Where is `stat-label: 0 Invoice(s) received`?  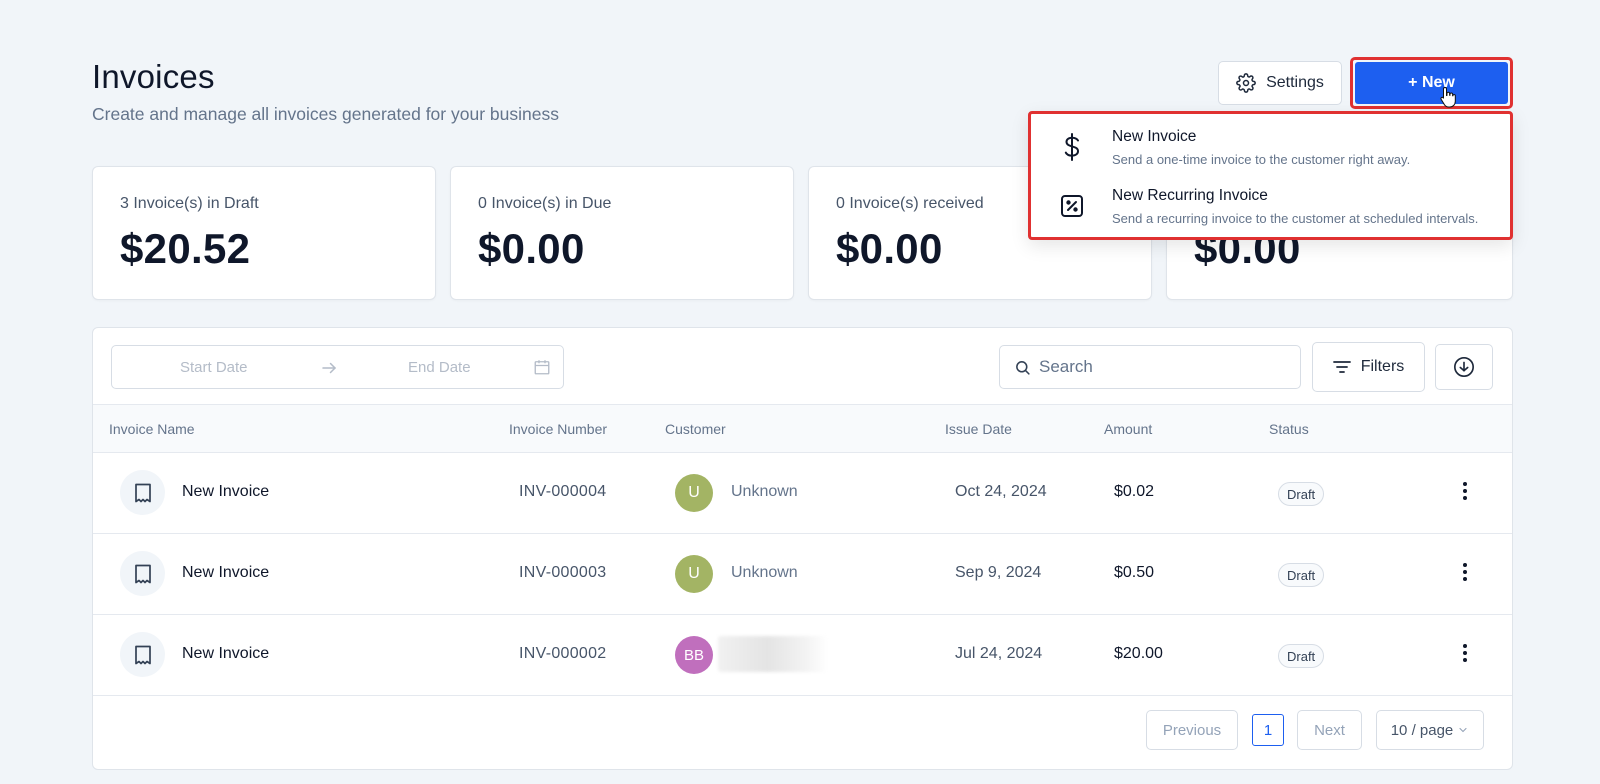 stat-label: 0 Invoice(s) received is located at coordinates (910, 203).